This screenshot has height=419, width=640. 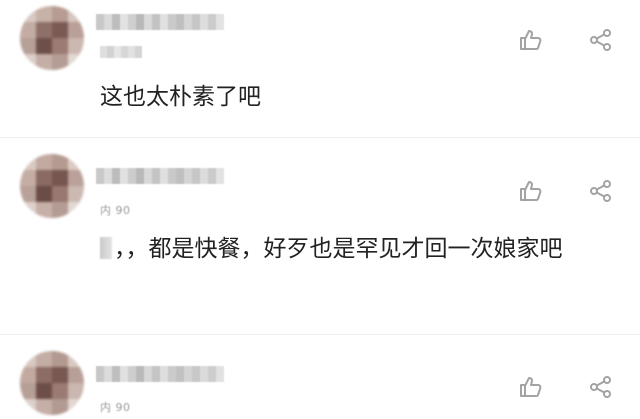 What do you see at coordinates (338, 249) in the screenshot?
I see `comment-text-content: ，，都是快餐，好歹也是罕见才回一次娘家吧` at bounding box center [338, 249].